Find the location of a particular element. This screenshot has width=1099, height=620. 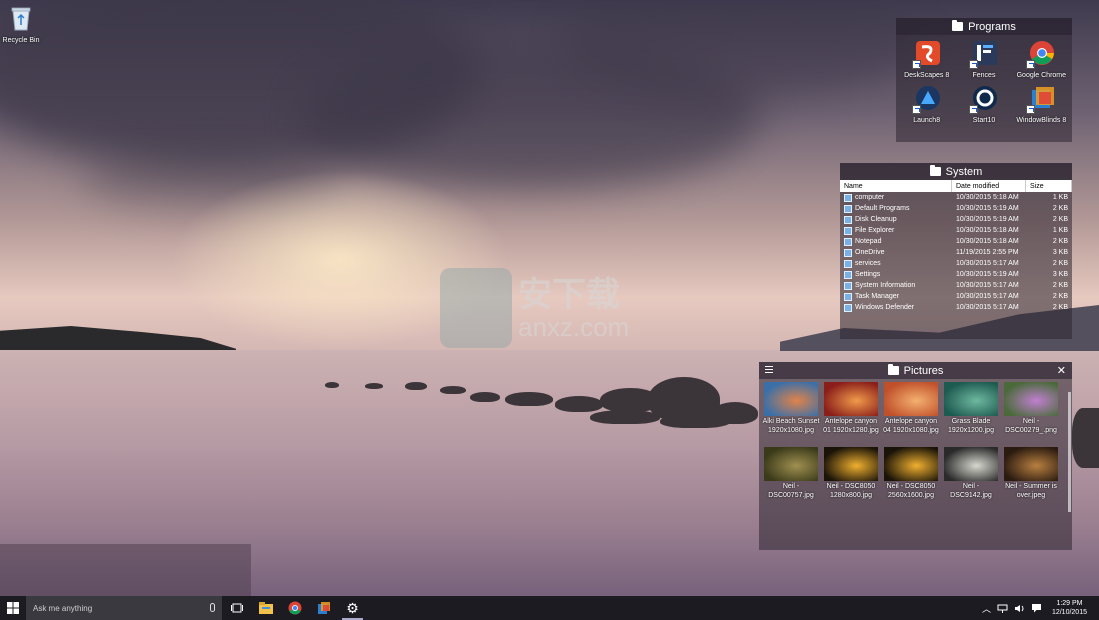

cortana-search-box: Ask me anything is located at coordinates (124, 608).